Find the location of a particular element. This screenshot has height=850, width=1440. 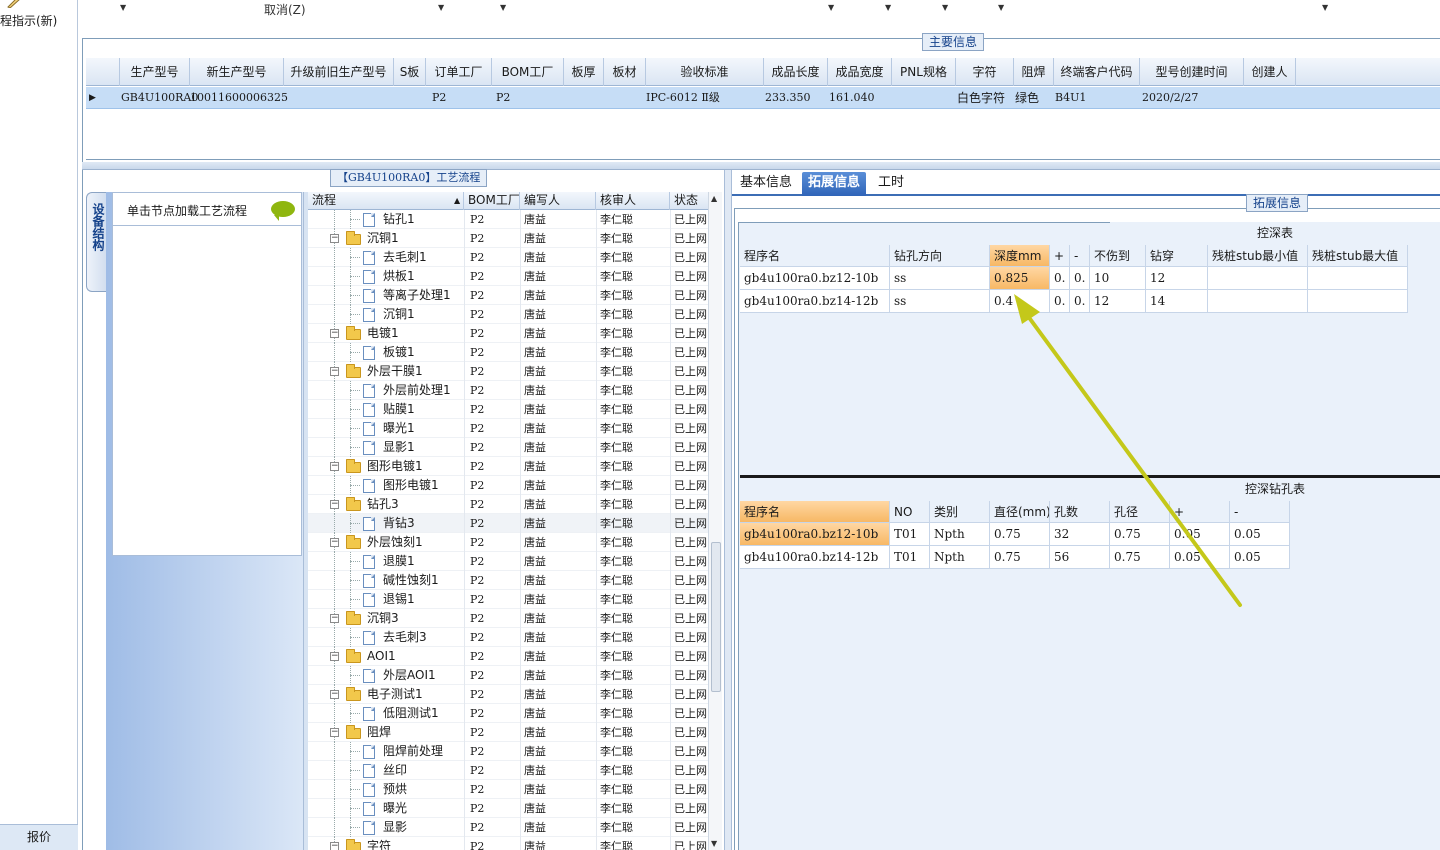

depth-cell: ss is located at coordinates (940, 278).